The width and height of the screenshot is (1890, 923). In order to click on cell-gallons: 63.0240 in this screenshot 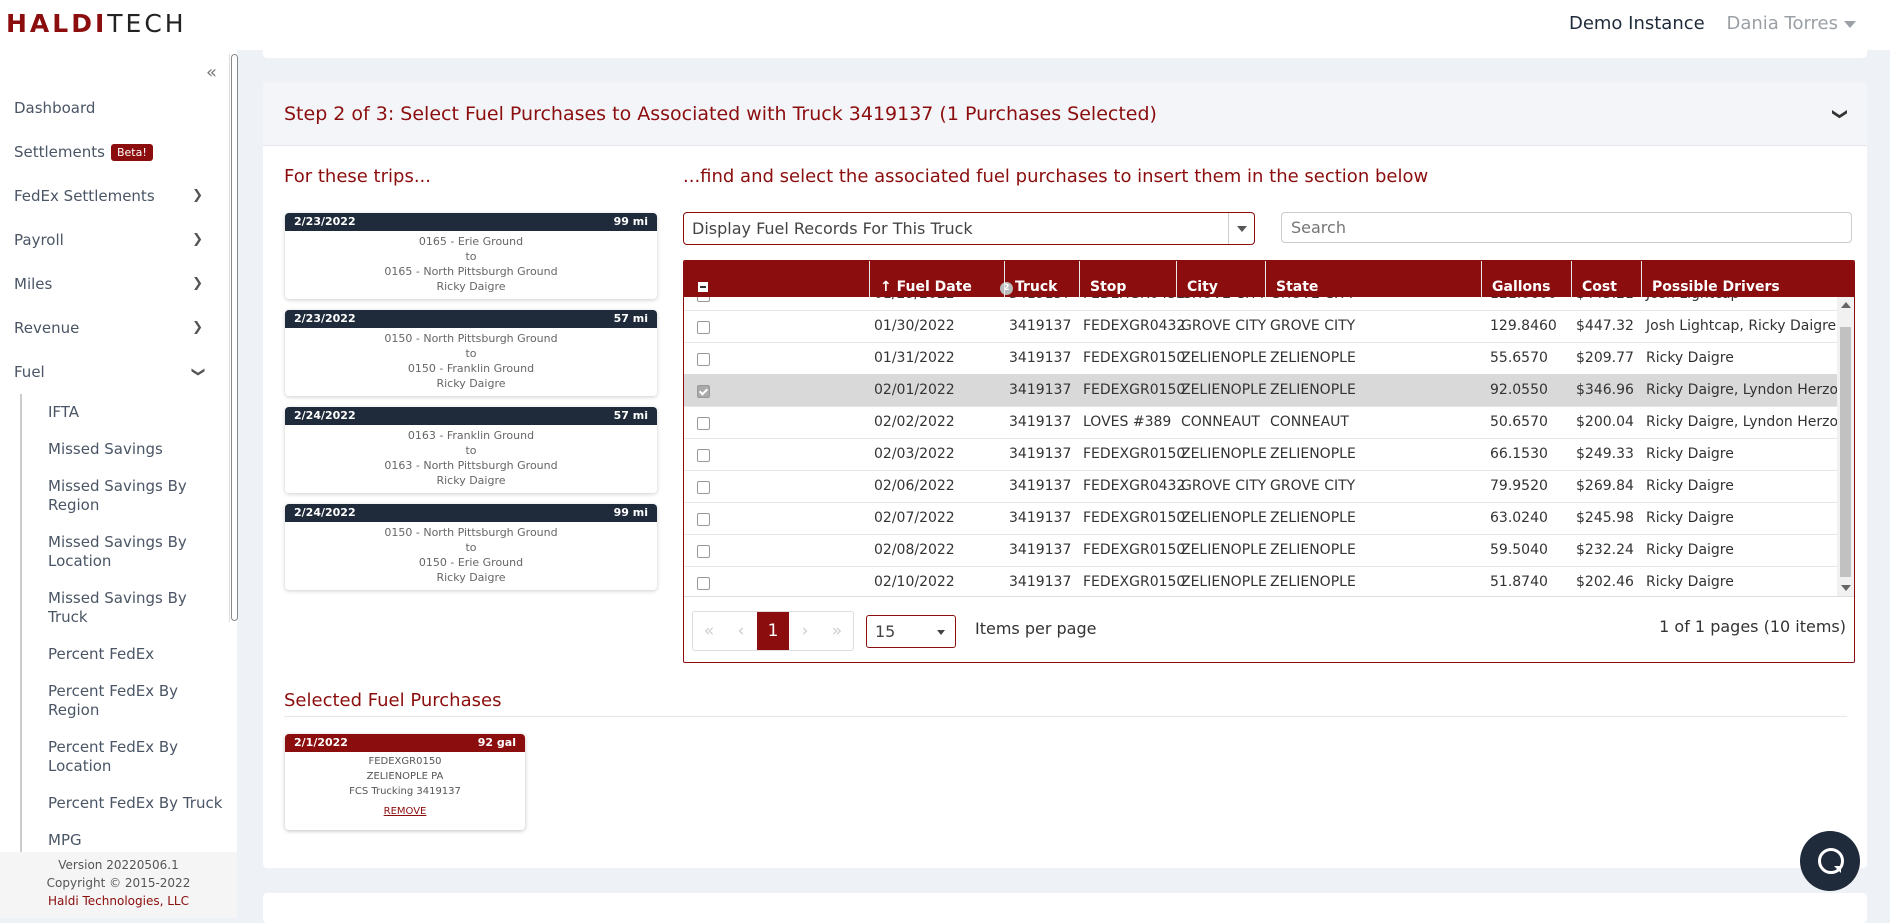, I will do `click(1519, 518)`.